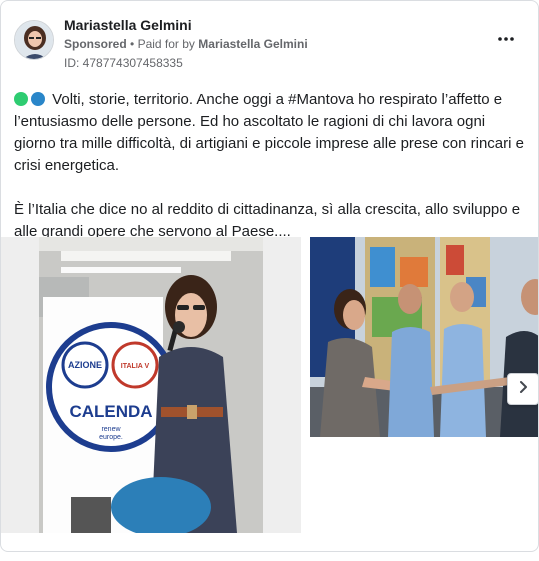  I want to click on more-options-icon, so click(506, 39).